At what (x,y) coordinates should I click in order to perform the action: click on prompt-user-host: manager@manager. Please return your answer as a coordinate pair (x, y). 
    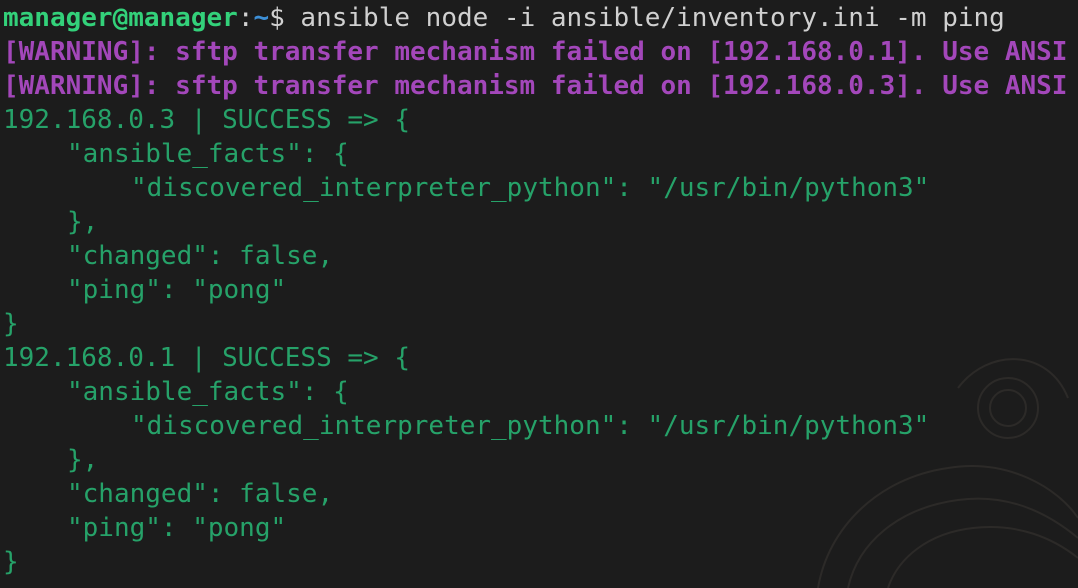
    Looking at the image, I should click on (120, 18).